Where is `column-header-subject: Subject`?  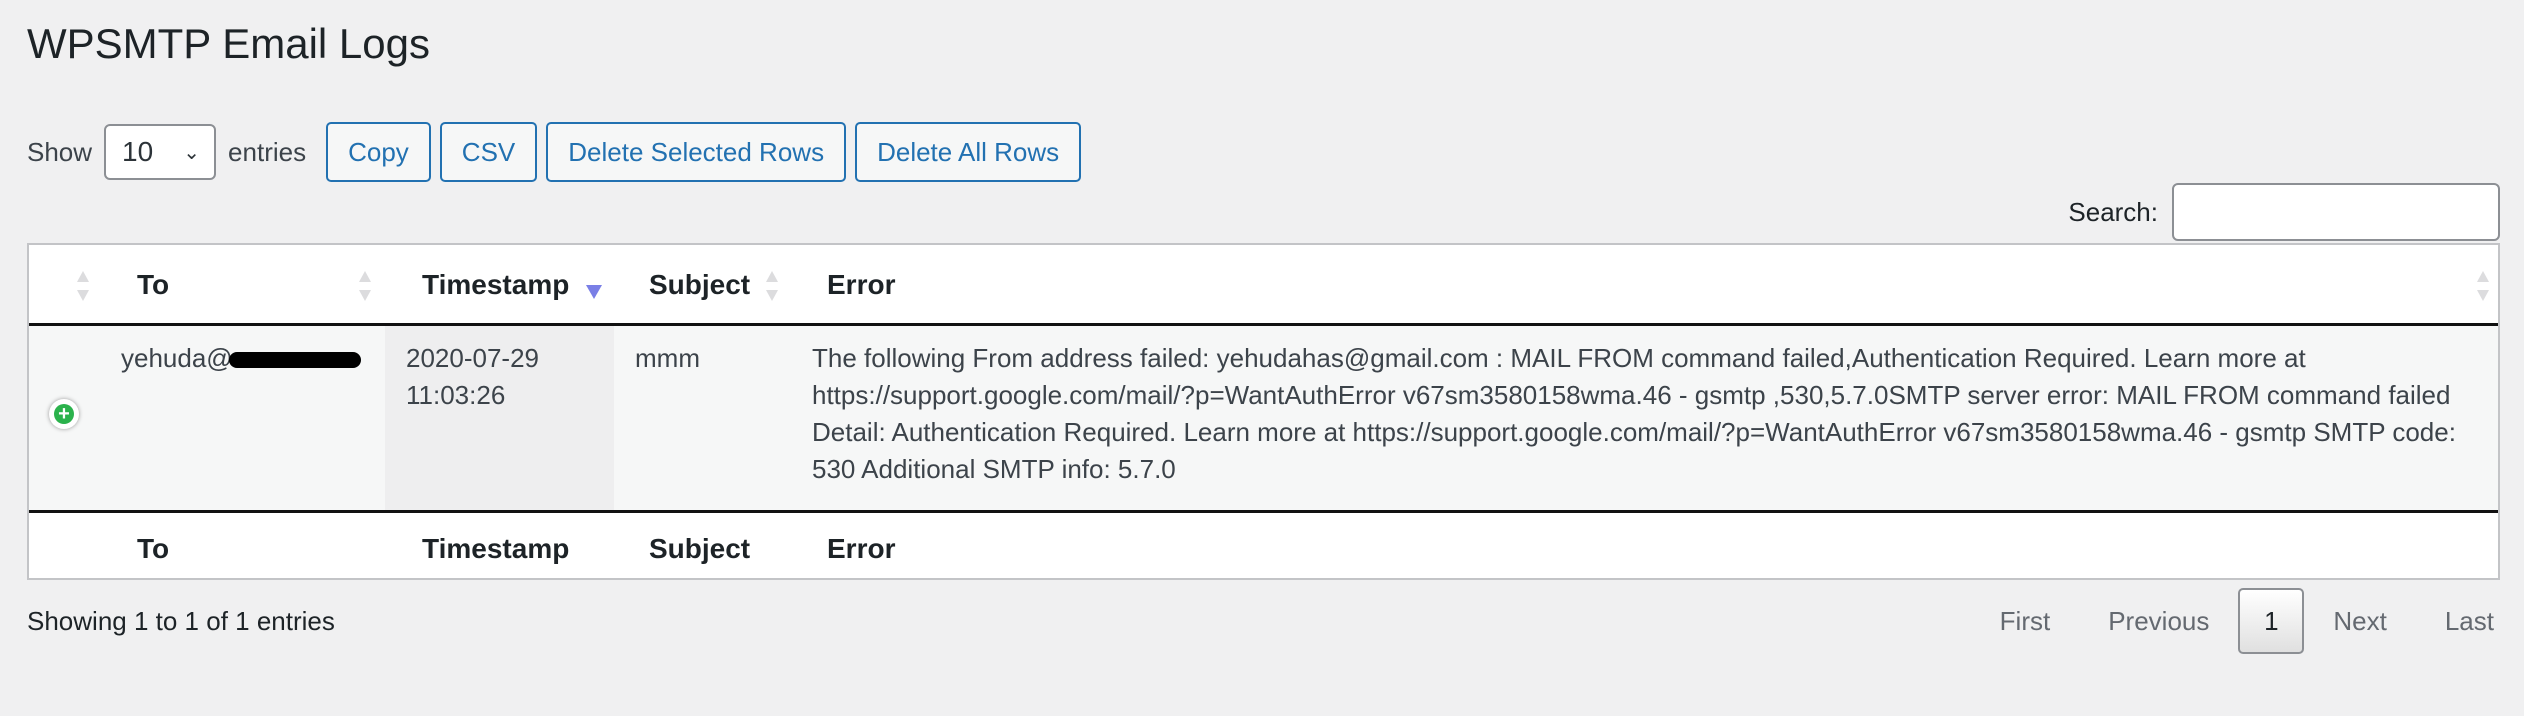 column-header-subject: Subject is located at coordinates (699, 285).